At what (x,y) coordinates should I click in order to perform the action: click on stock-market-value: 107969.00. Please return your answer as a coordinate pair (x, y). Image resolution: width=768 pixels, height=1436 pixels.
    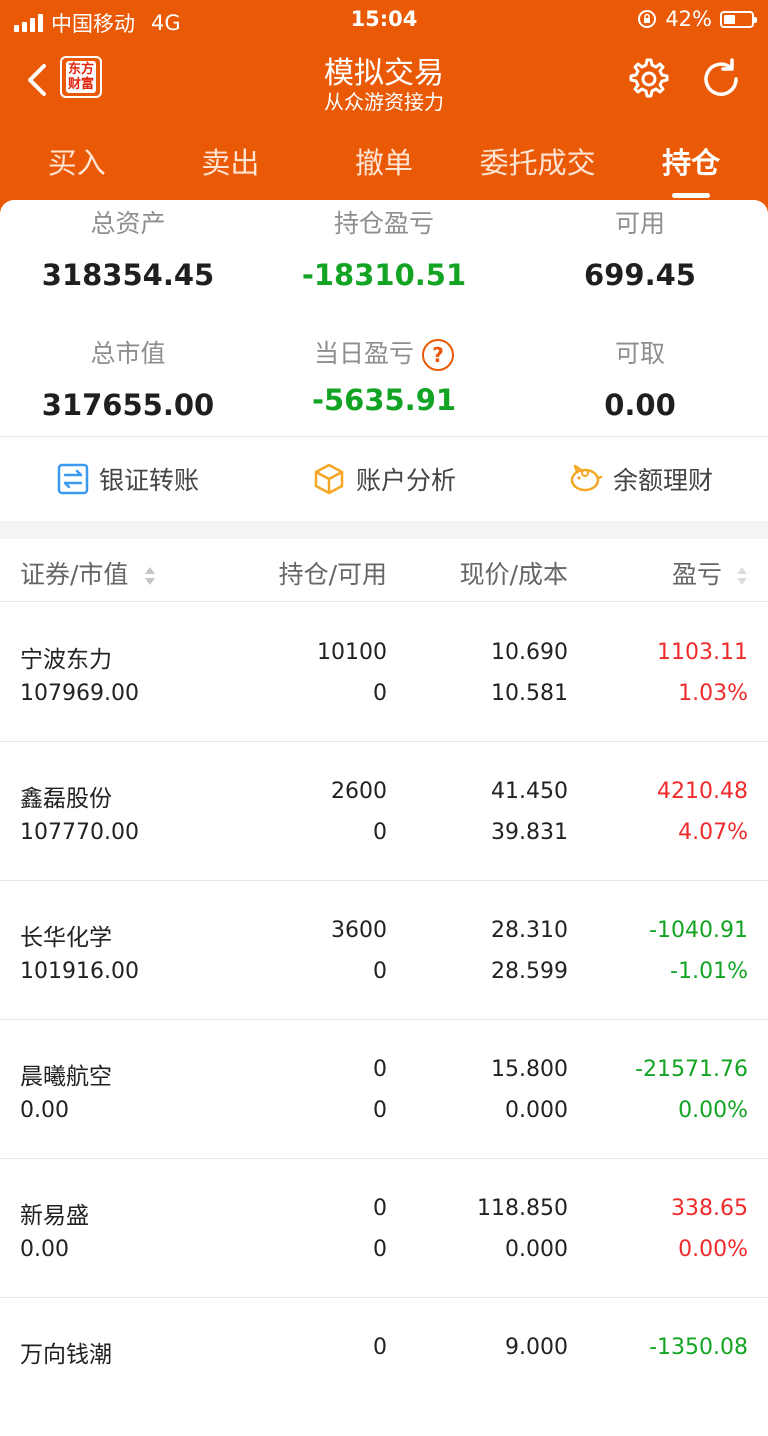
    Looking at the image, I should click on (79, 693).